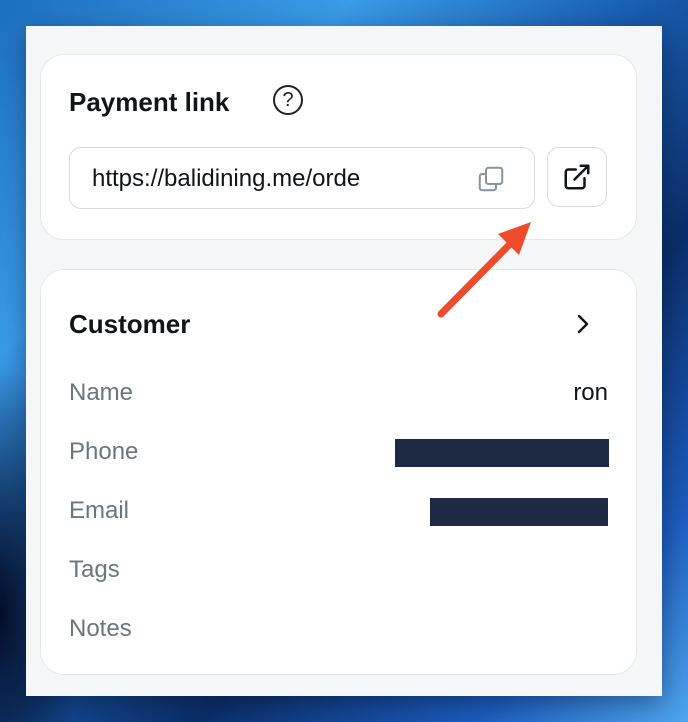 The width and height of the screenshot is (688, 722). Describe the element at coordinates (519, 512) in the screenshot. I see `email-value-redacted` at that location.